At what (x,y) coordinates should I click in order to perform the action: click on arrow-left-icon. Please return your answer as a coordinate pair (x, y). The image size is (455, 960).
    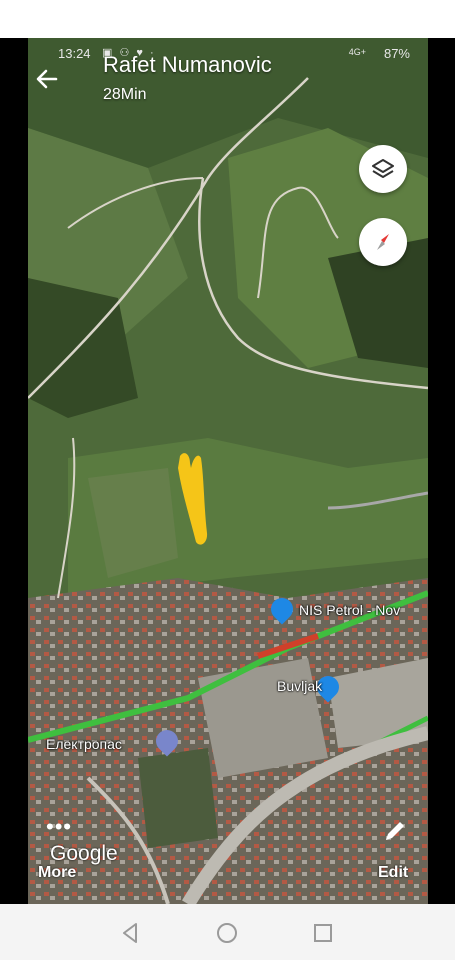
    Looking at the image, I should click on (47, 79).